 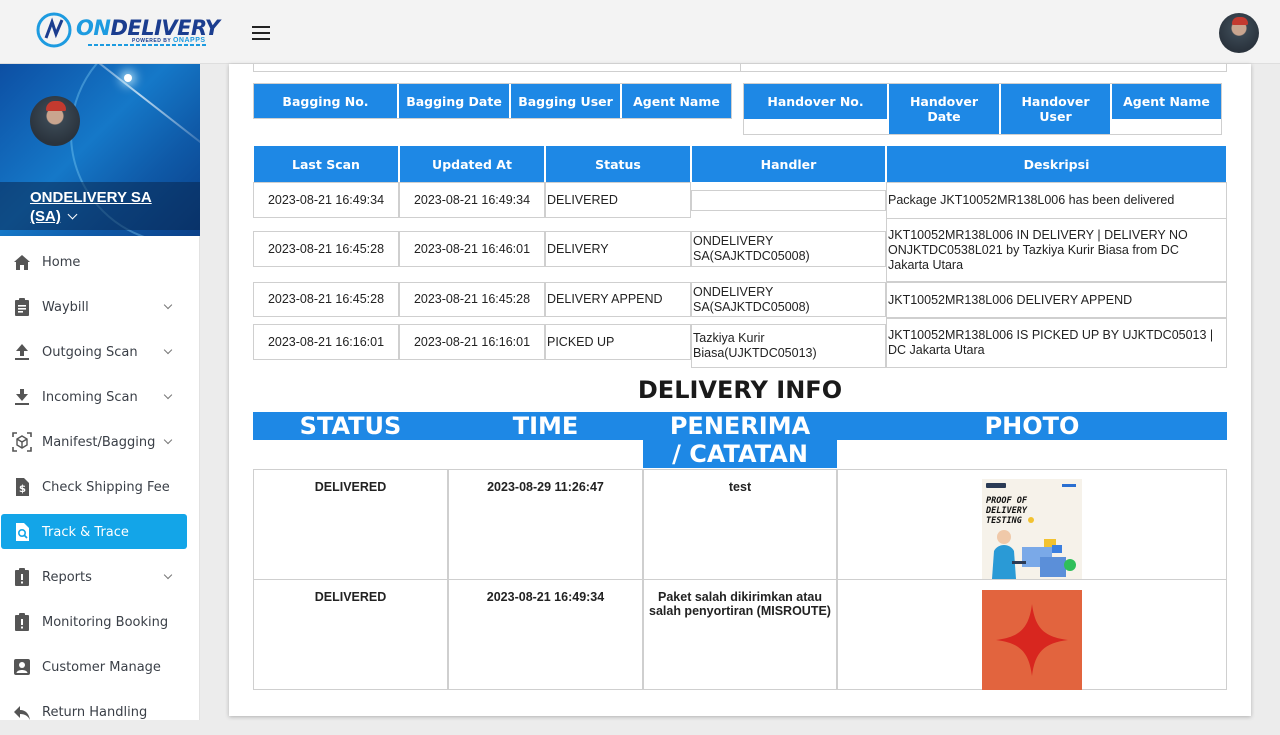 What do you see at coordinates (740, 524) in the screenshot?
I see `delivery-cell-note: test` at bounding box center [740, 524].